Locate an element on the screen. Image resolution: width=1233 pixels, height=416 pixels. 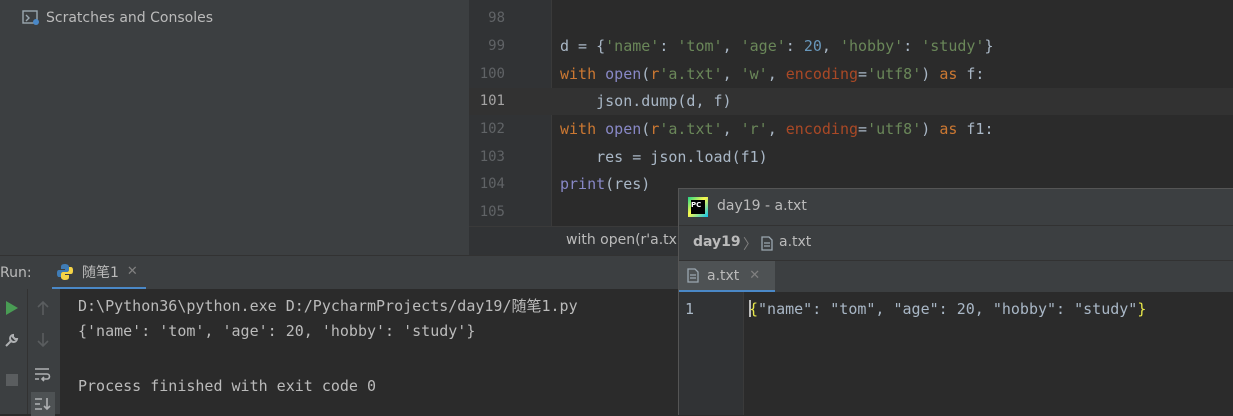
scroll-to-end-icon is located at coordinates (43, 404).